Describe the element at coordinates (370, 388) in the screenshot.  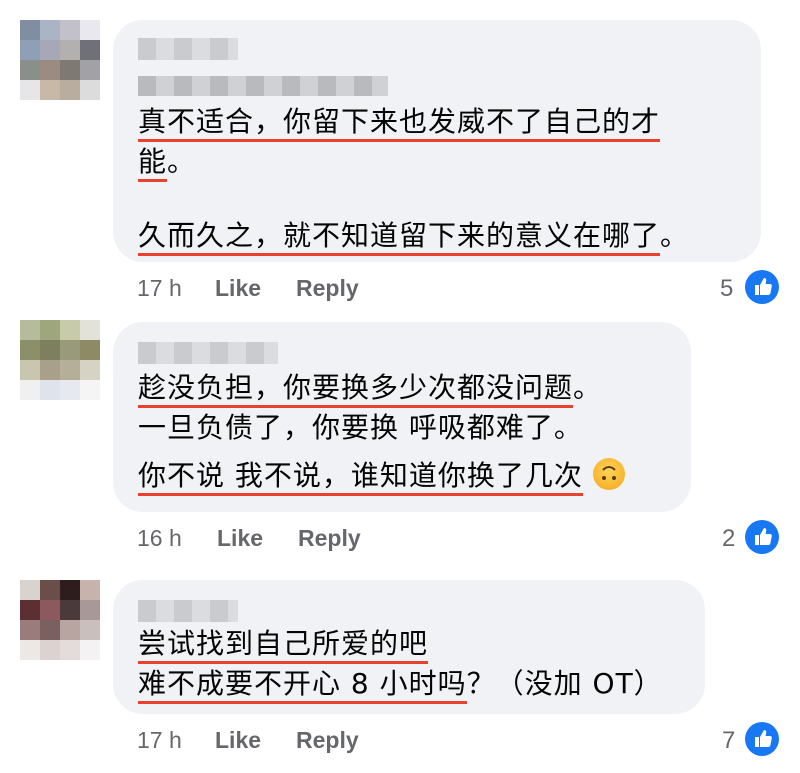
I see `comment-line: 趁没负担，你要换多少次都没问题。` at that location.